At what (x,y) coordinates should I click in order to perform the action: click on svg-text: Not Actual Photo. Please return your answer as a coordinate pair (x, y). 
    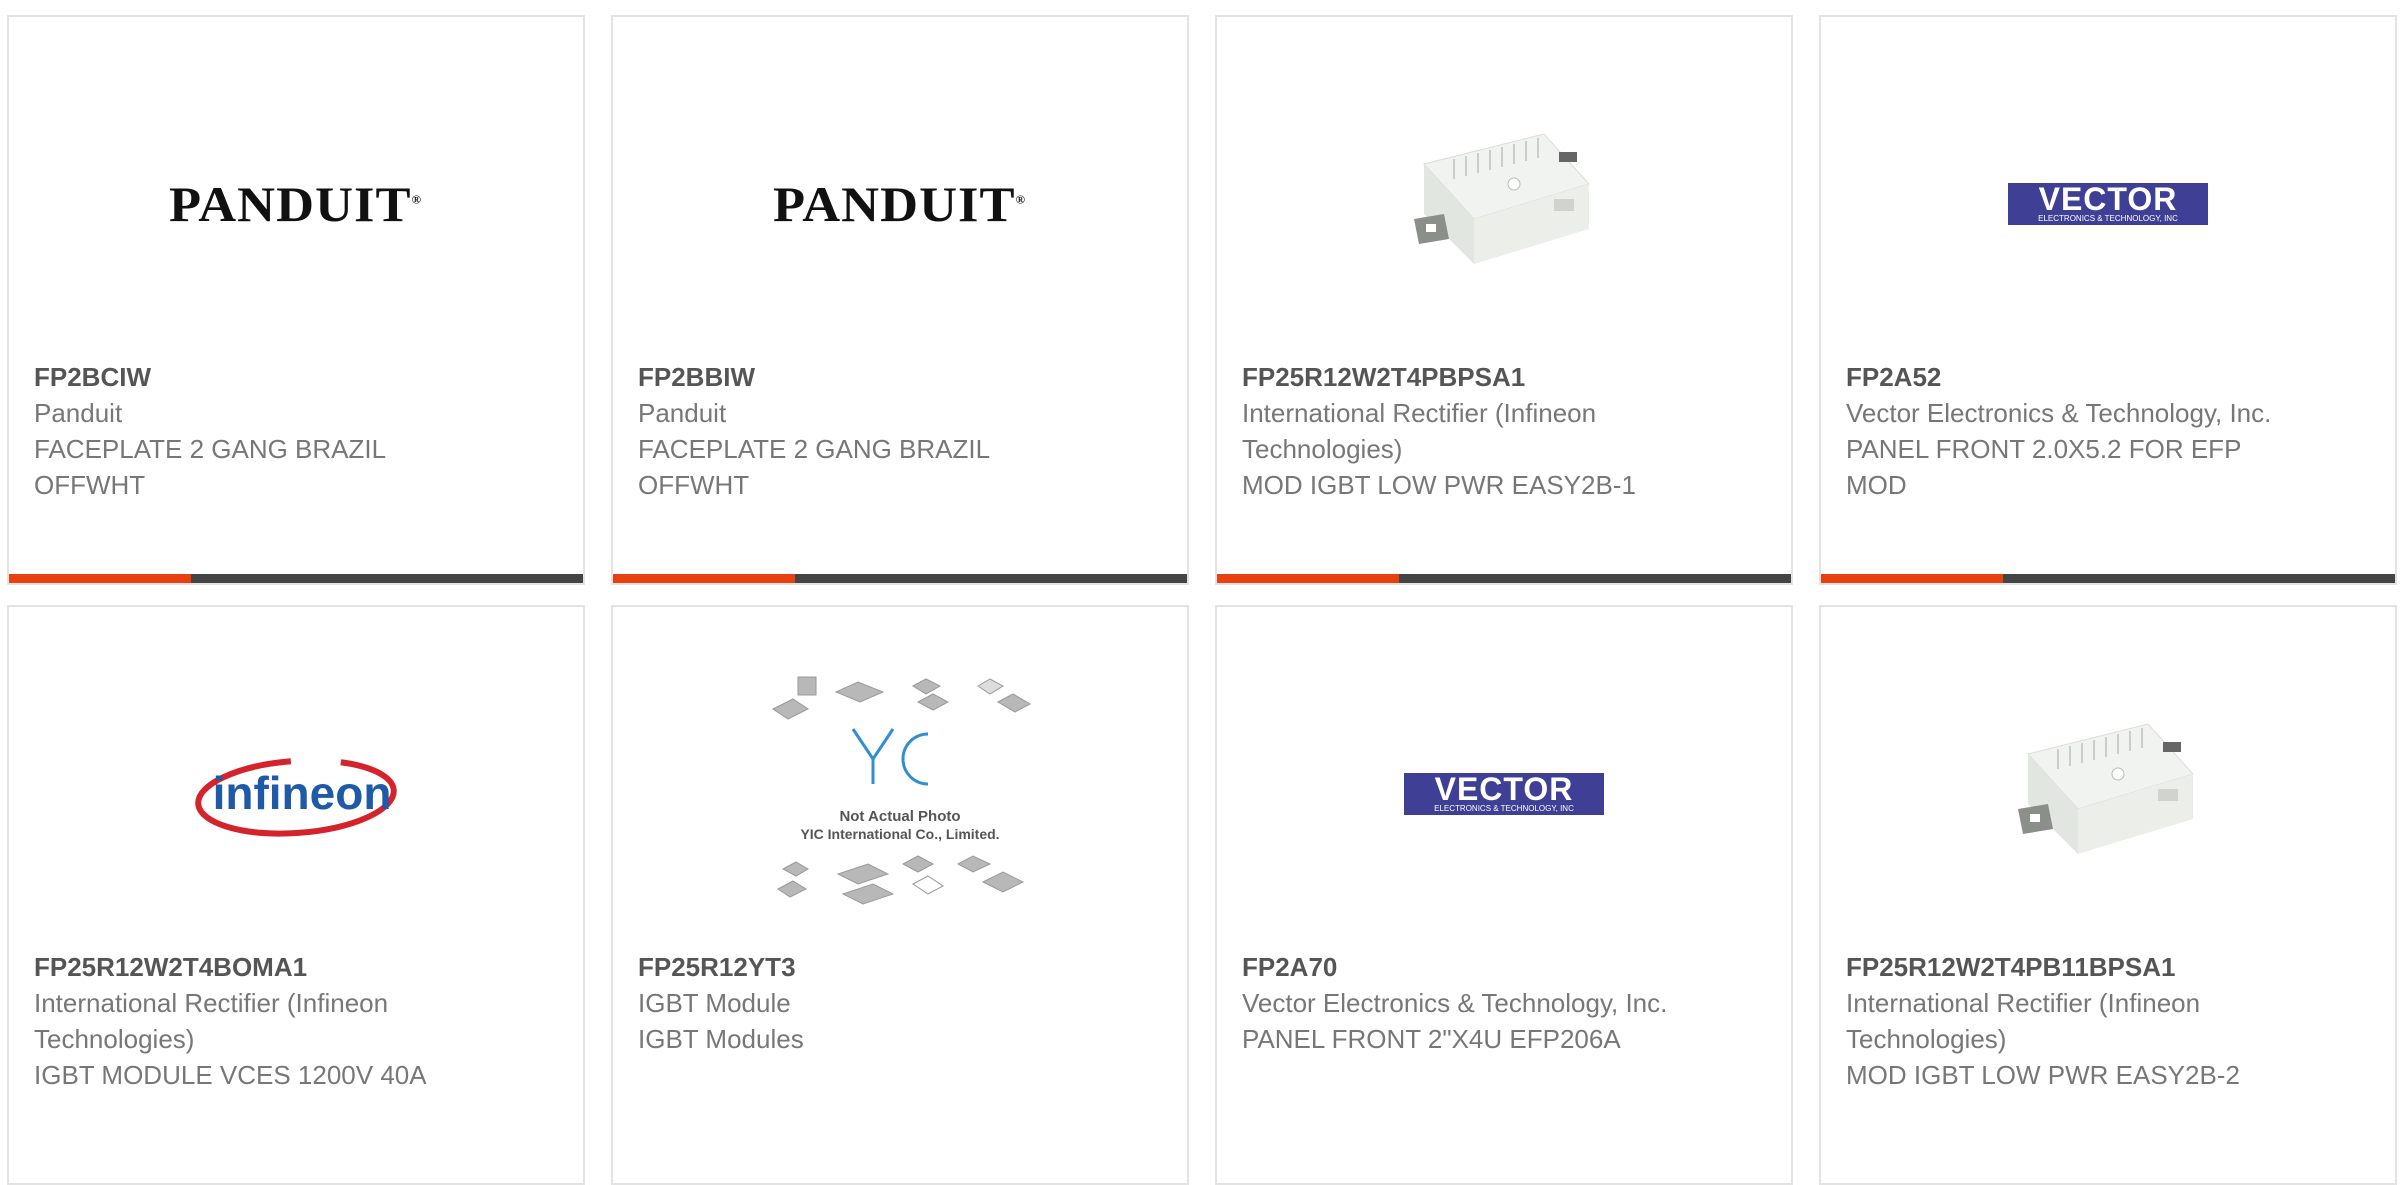
    Looking at the image, I should click on (899, 816).